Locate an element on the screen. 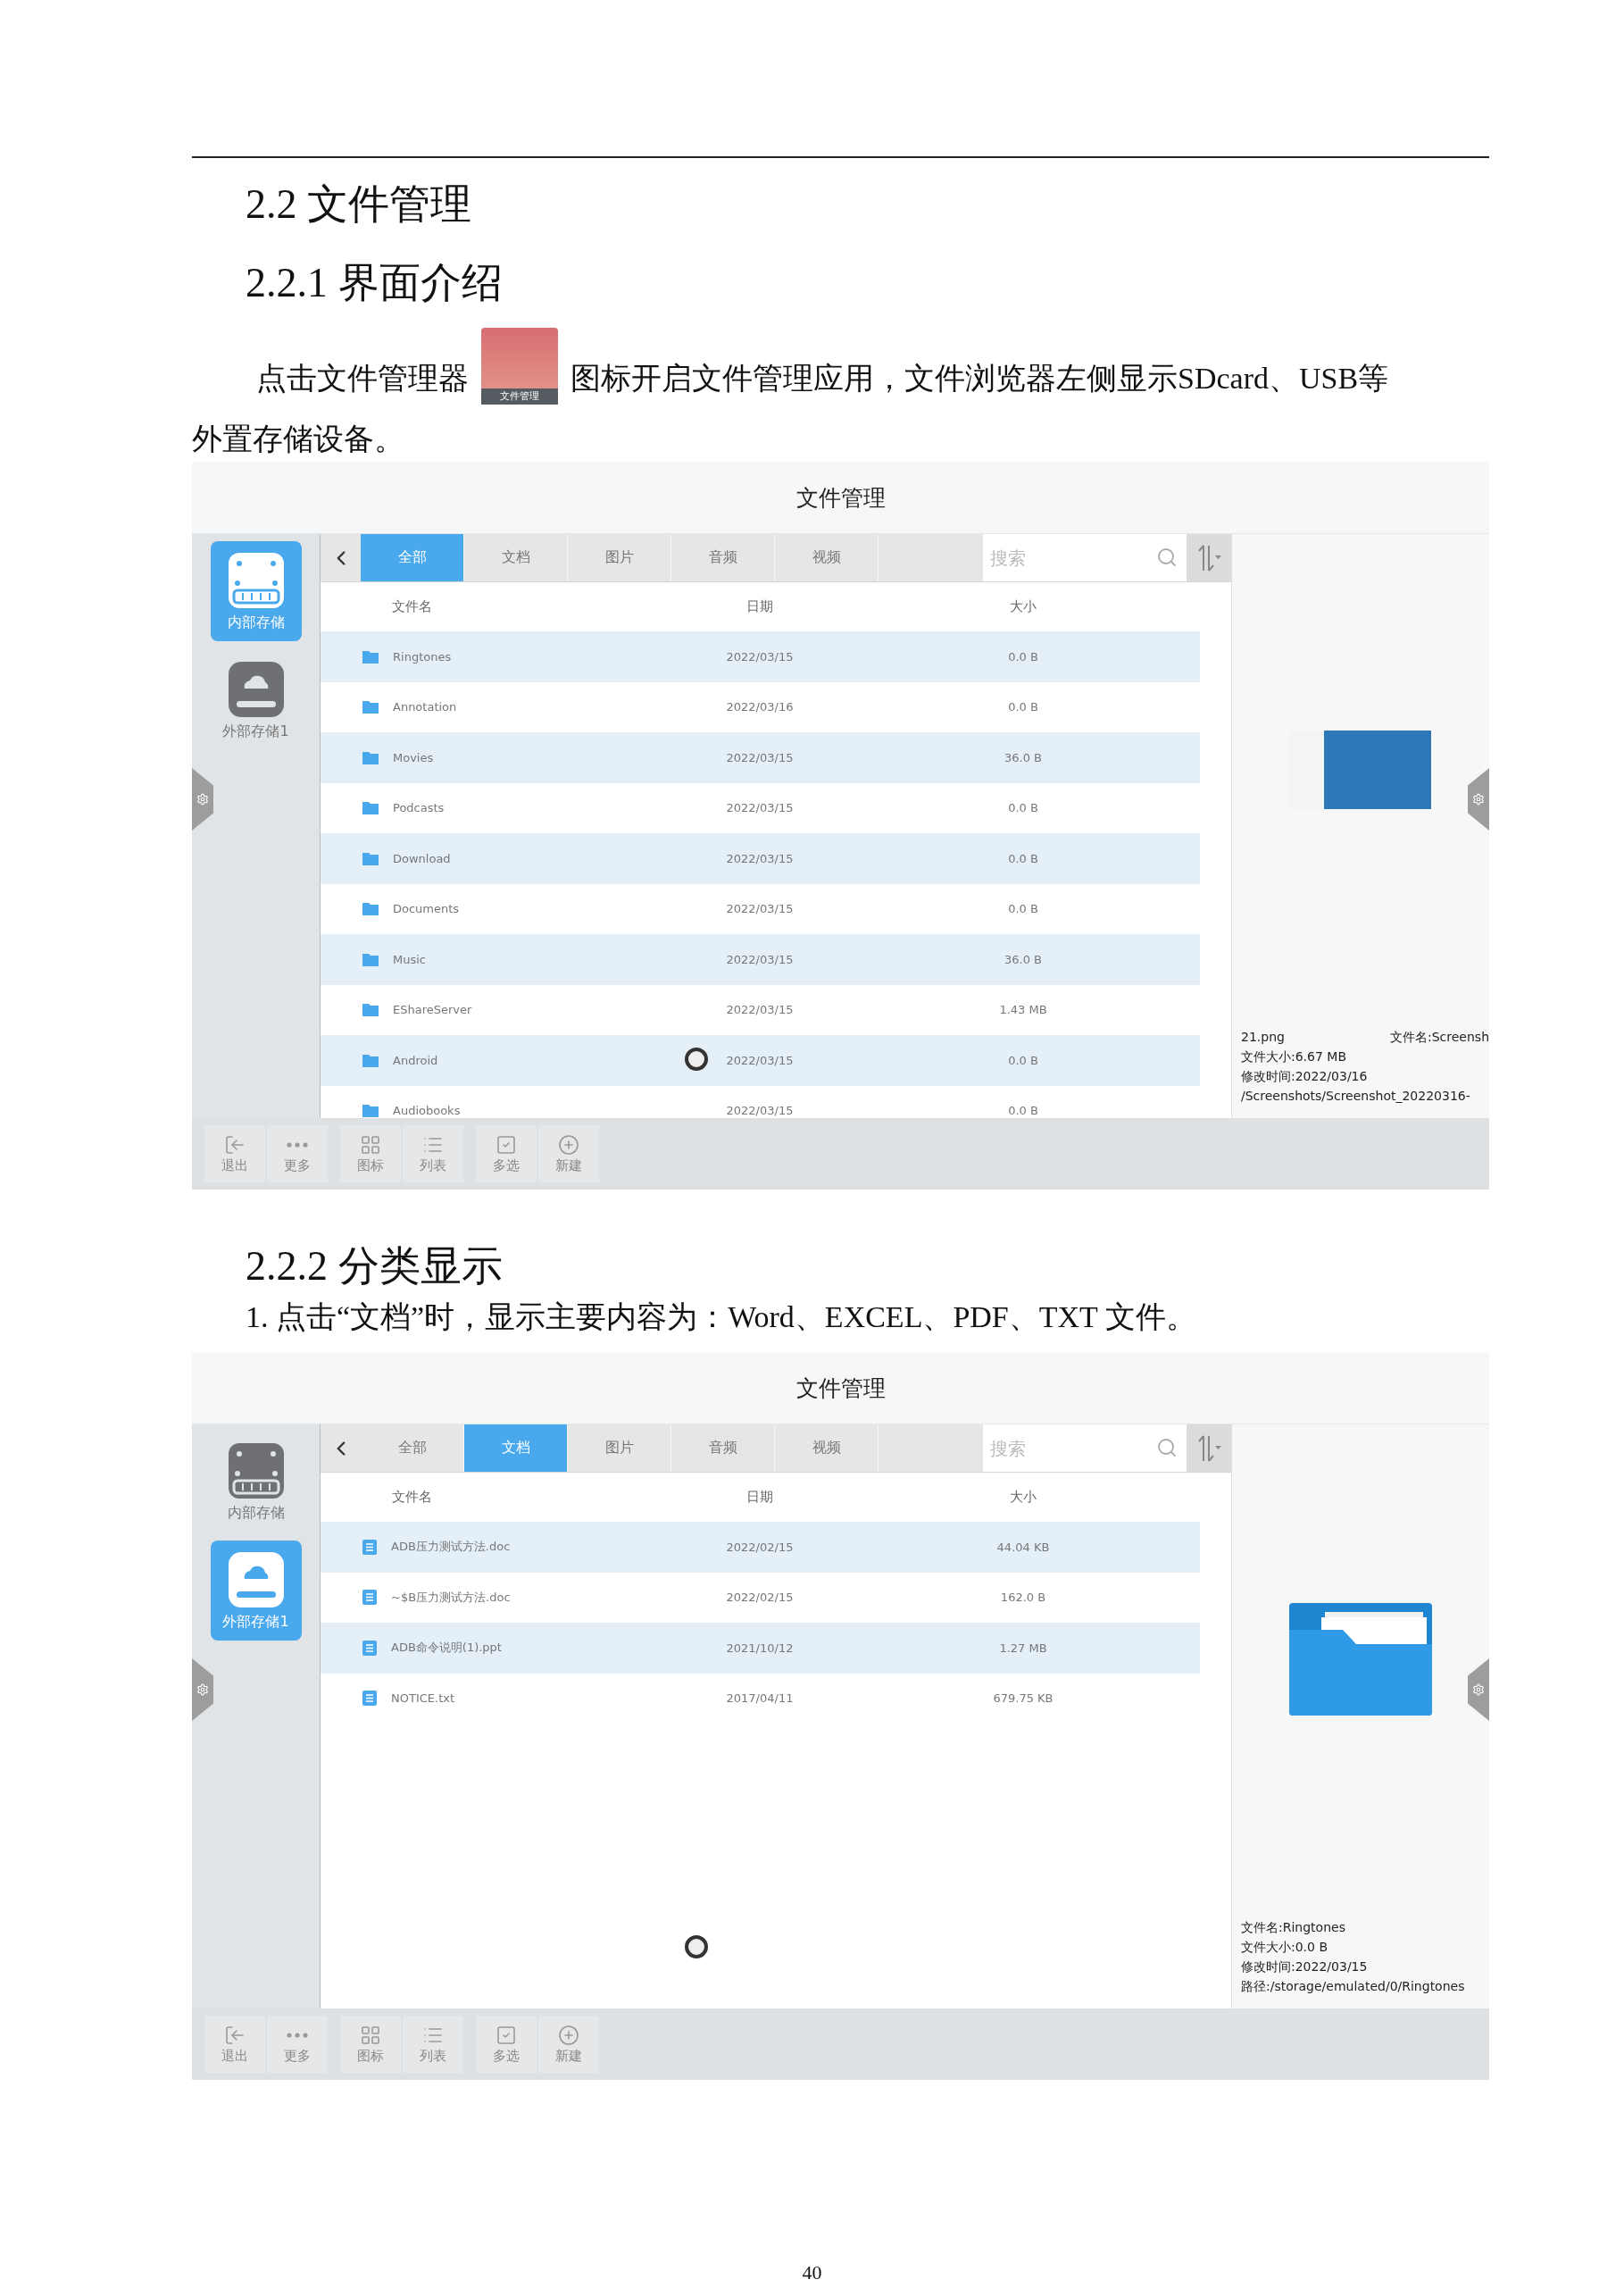 This screenshot has height=2288, width=1624. intro-text: 点击文件管理器 is located at coordinates (362, 378).